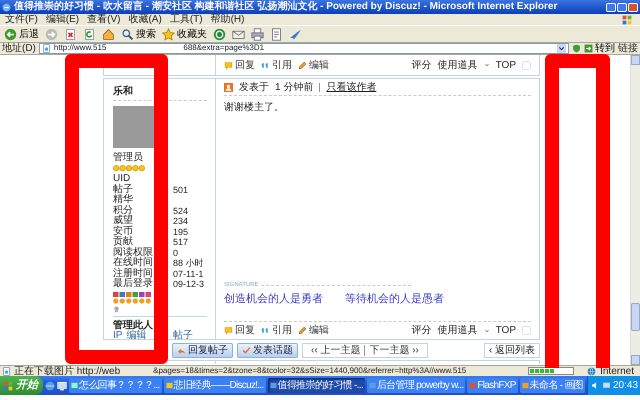  I want to click on post-button: 发表话题, so click(267, 350).